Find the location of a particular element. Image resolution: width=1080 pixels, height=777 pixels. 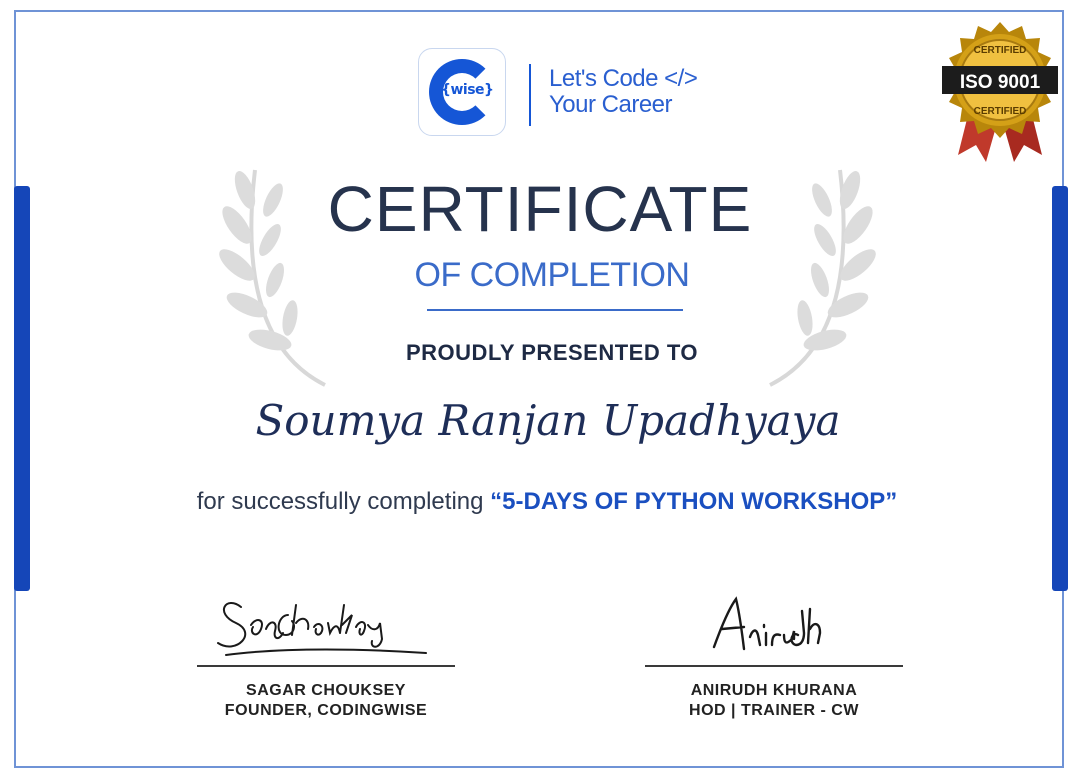

badge-bottom-text: CERTIFIED is located at coordinates (1000, 111).